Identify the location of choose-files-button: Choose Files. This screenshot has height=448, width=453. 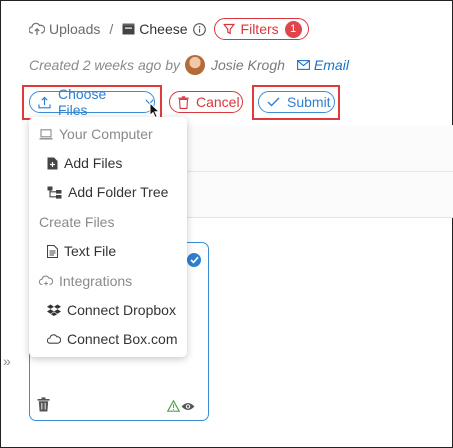
(92, 102).